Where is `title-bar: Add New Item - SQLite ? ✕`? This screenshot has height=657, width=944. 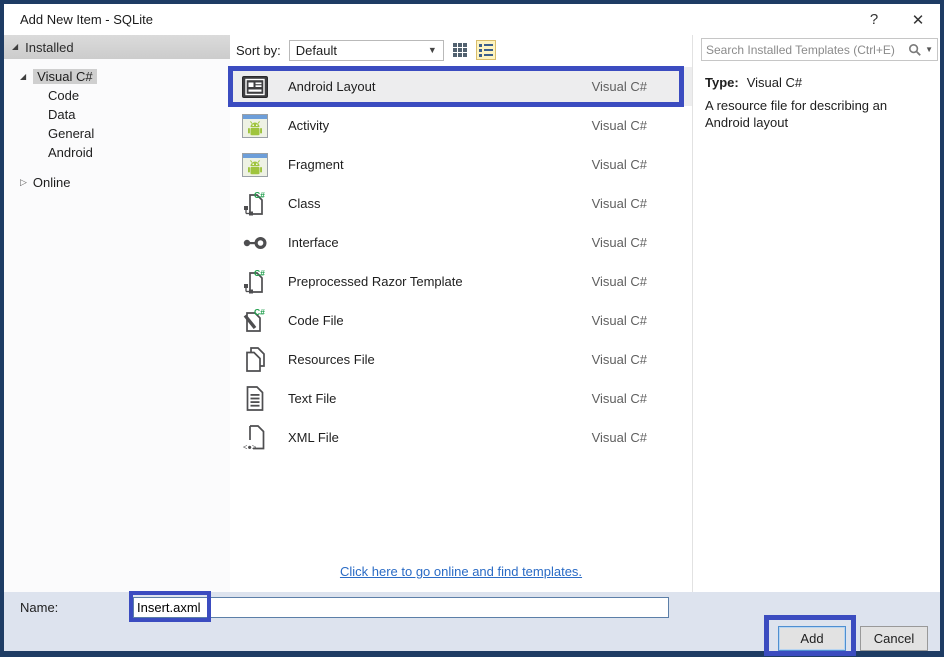
title-bar: Add New Item - SQLite ? ✕ is located at coordinates (472, 19).